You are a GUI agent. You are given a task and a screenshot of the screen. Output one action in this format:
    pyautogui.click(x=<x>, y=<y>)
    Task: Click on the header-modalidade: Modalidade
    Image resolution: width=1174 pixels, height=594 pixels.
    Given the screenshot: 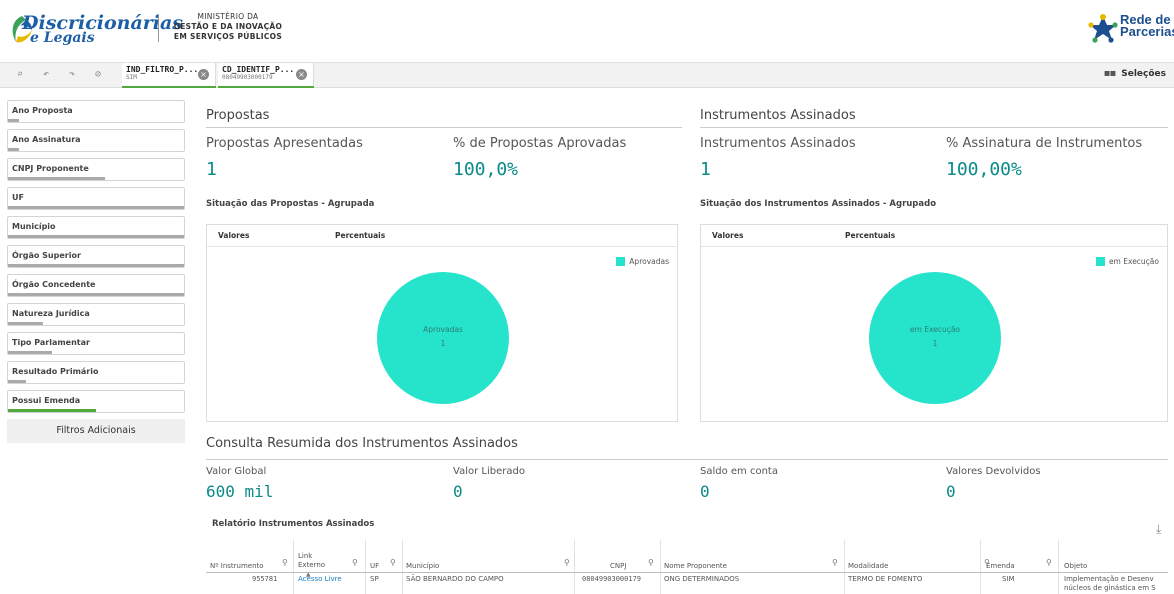 What is the action you would take?
    pyautogui.click(x=868, y=566)
    